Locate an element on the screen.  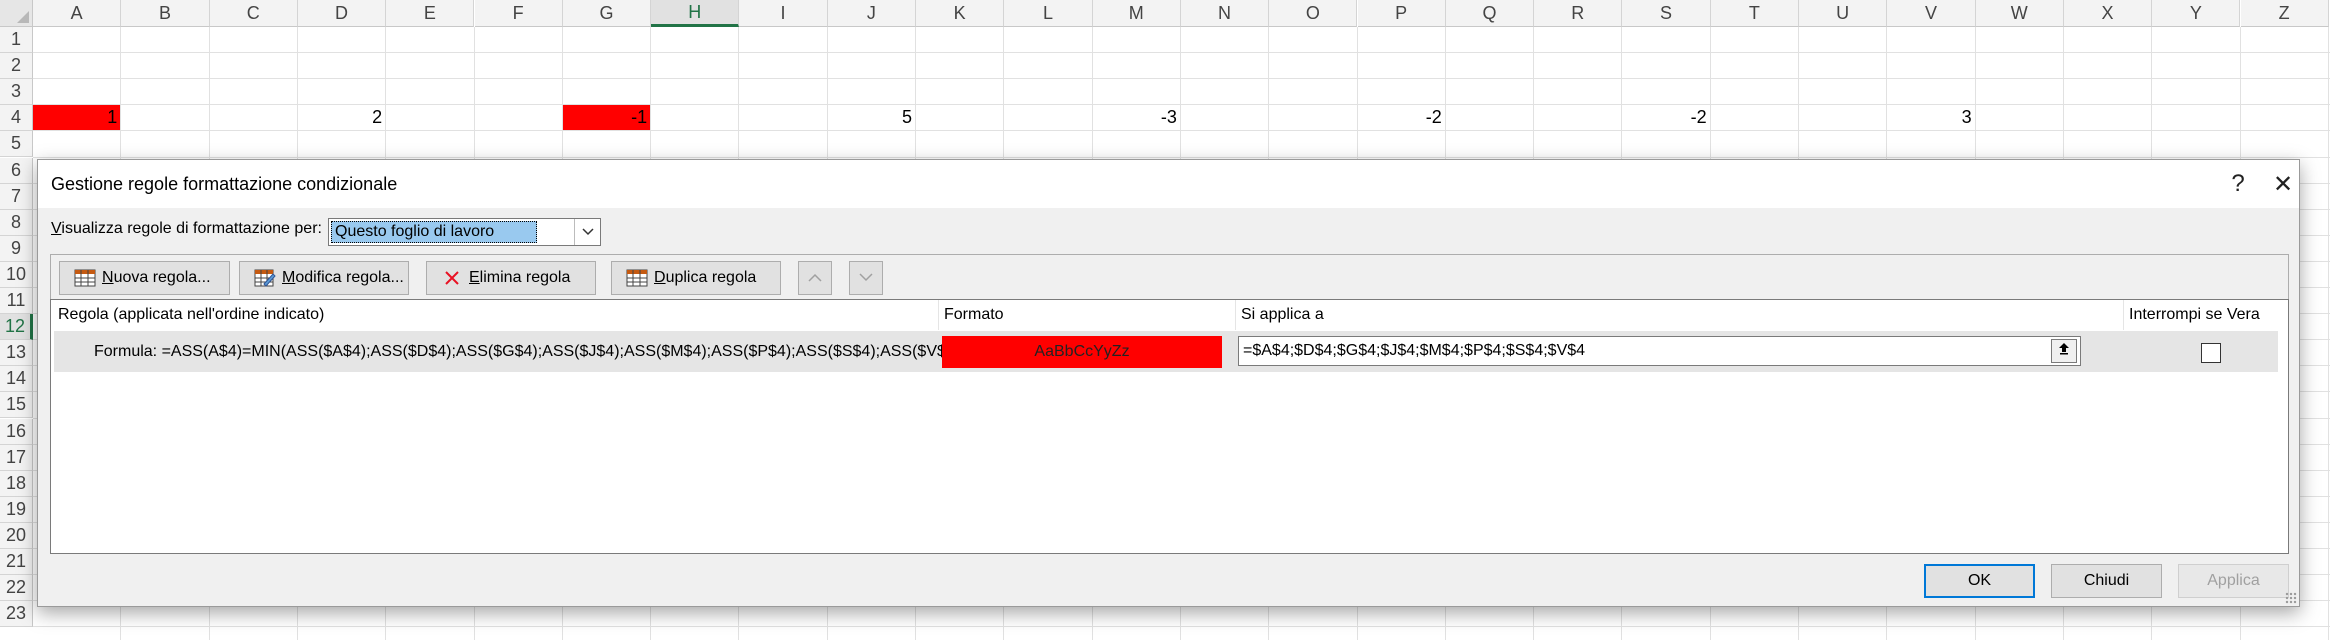
column-header-t: T is located at coordinates (1754, 13).